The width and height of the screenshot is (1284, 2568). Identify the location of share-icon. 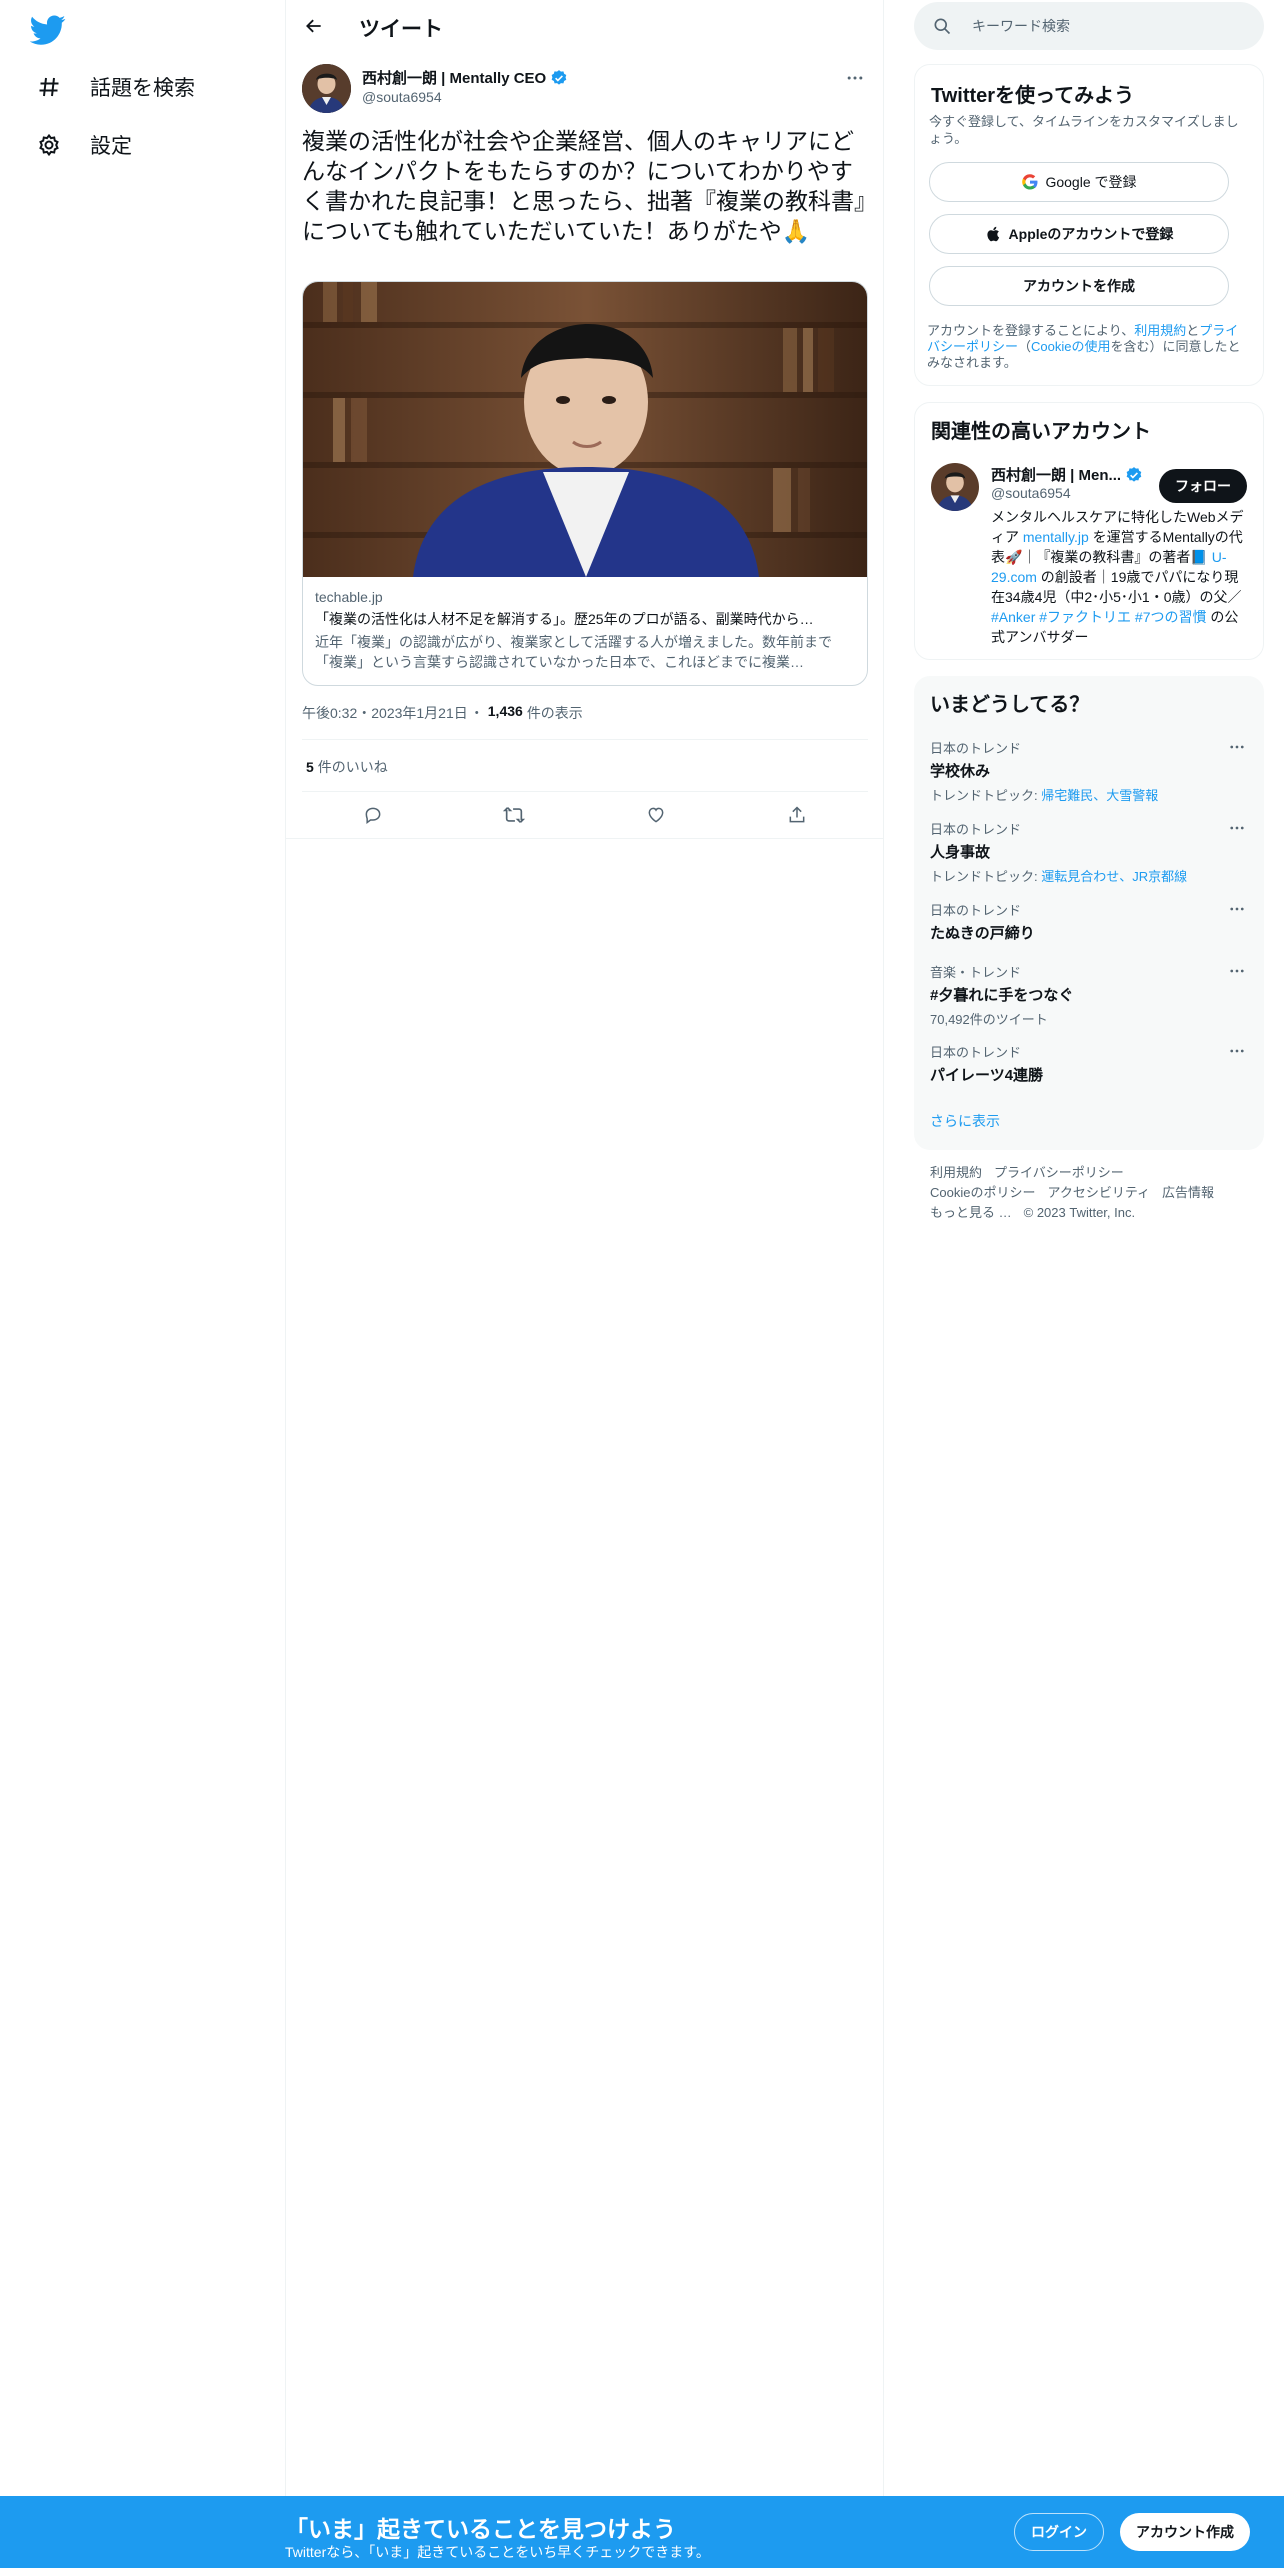
(797, 814).